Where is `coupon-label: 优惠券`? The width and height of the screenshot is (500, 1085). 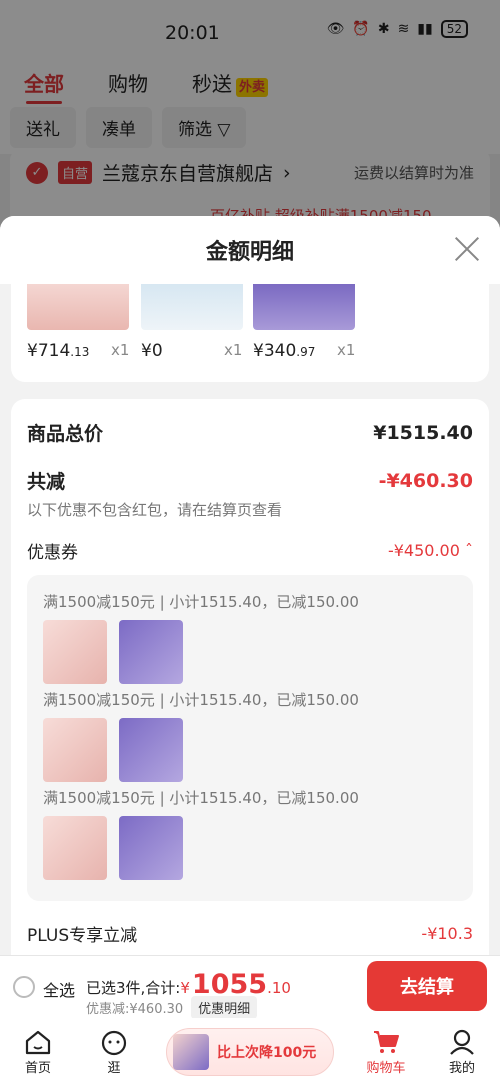
coupon-label: 优惠券 is located at coordinates (52, 553).